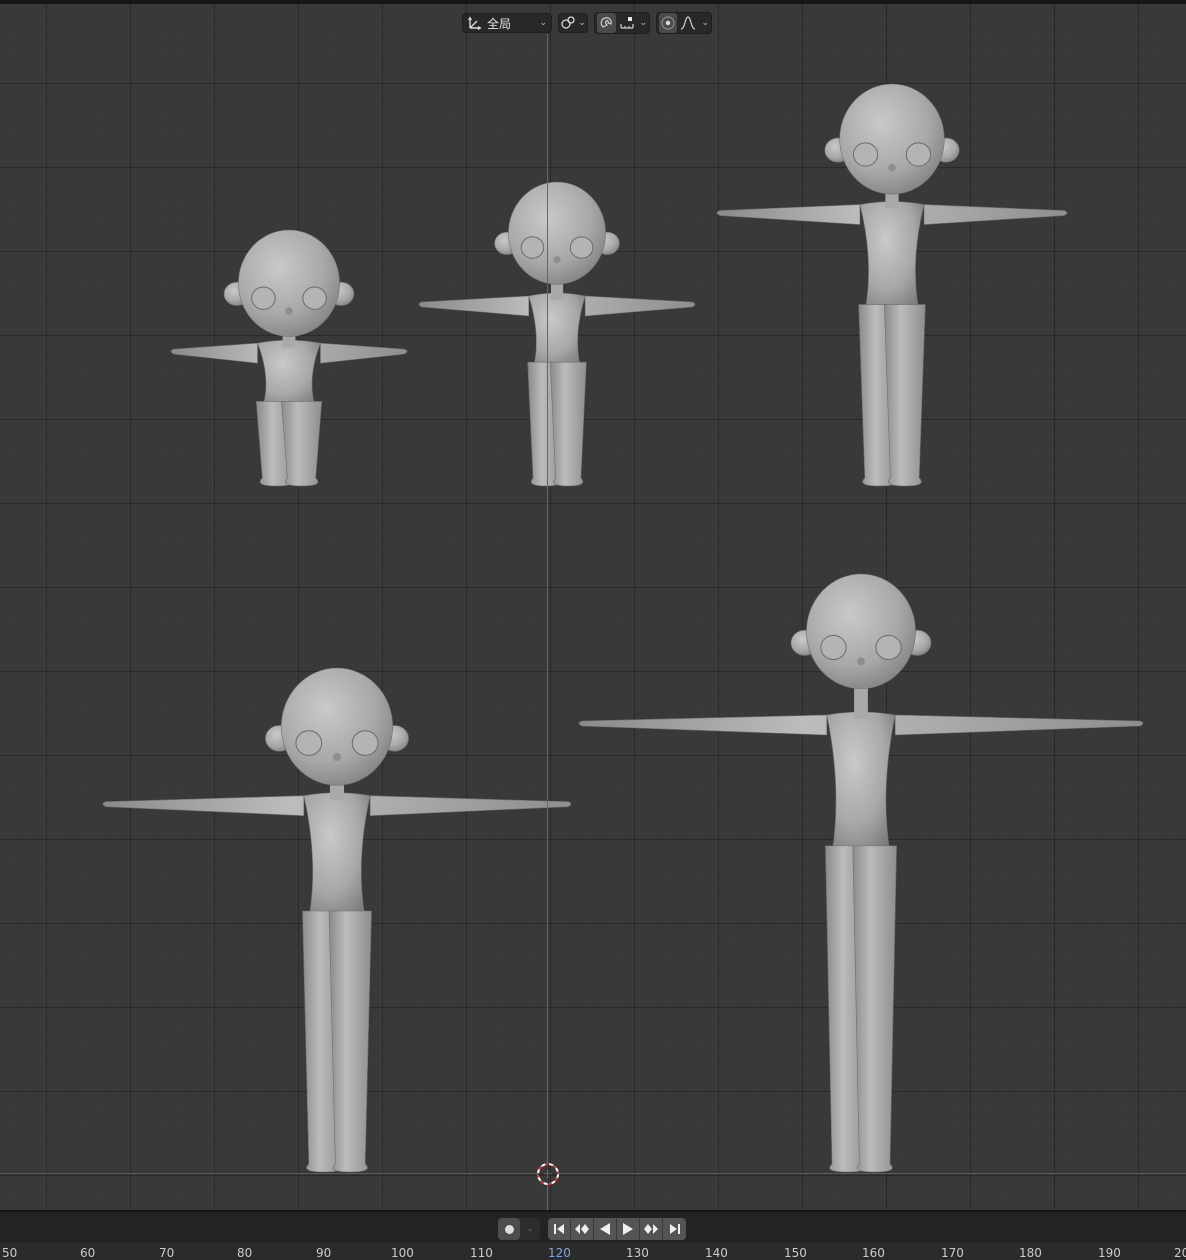 This screenshot has height=1260, width=1186. I want to click on transform-orientation-dropdown: 全局 ⌄, so click(507, 23).